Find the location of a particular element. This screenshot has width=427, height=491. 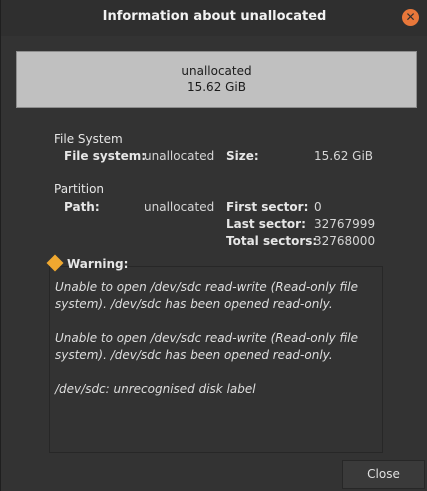

file-system-heading: File System is located at coordinates (88, 139).